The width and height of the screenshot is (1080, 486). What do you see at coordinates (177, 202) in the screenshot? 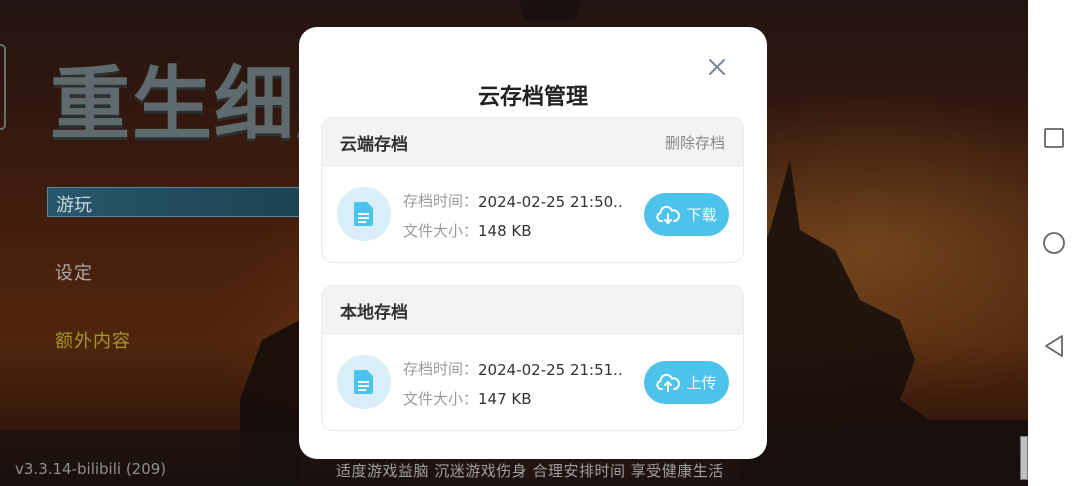
I see `menu-item-play: 游玩` at bounding box center [177, 202].